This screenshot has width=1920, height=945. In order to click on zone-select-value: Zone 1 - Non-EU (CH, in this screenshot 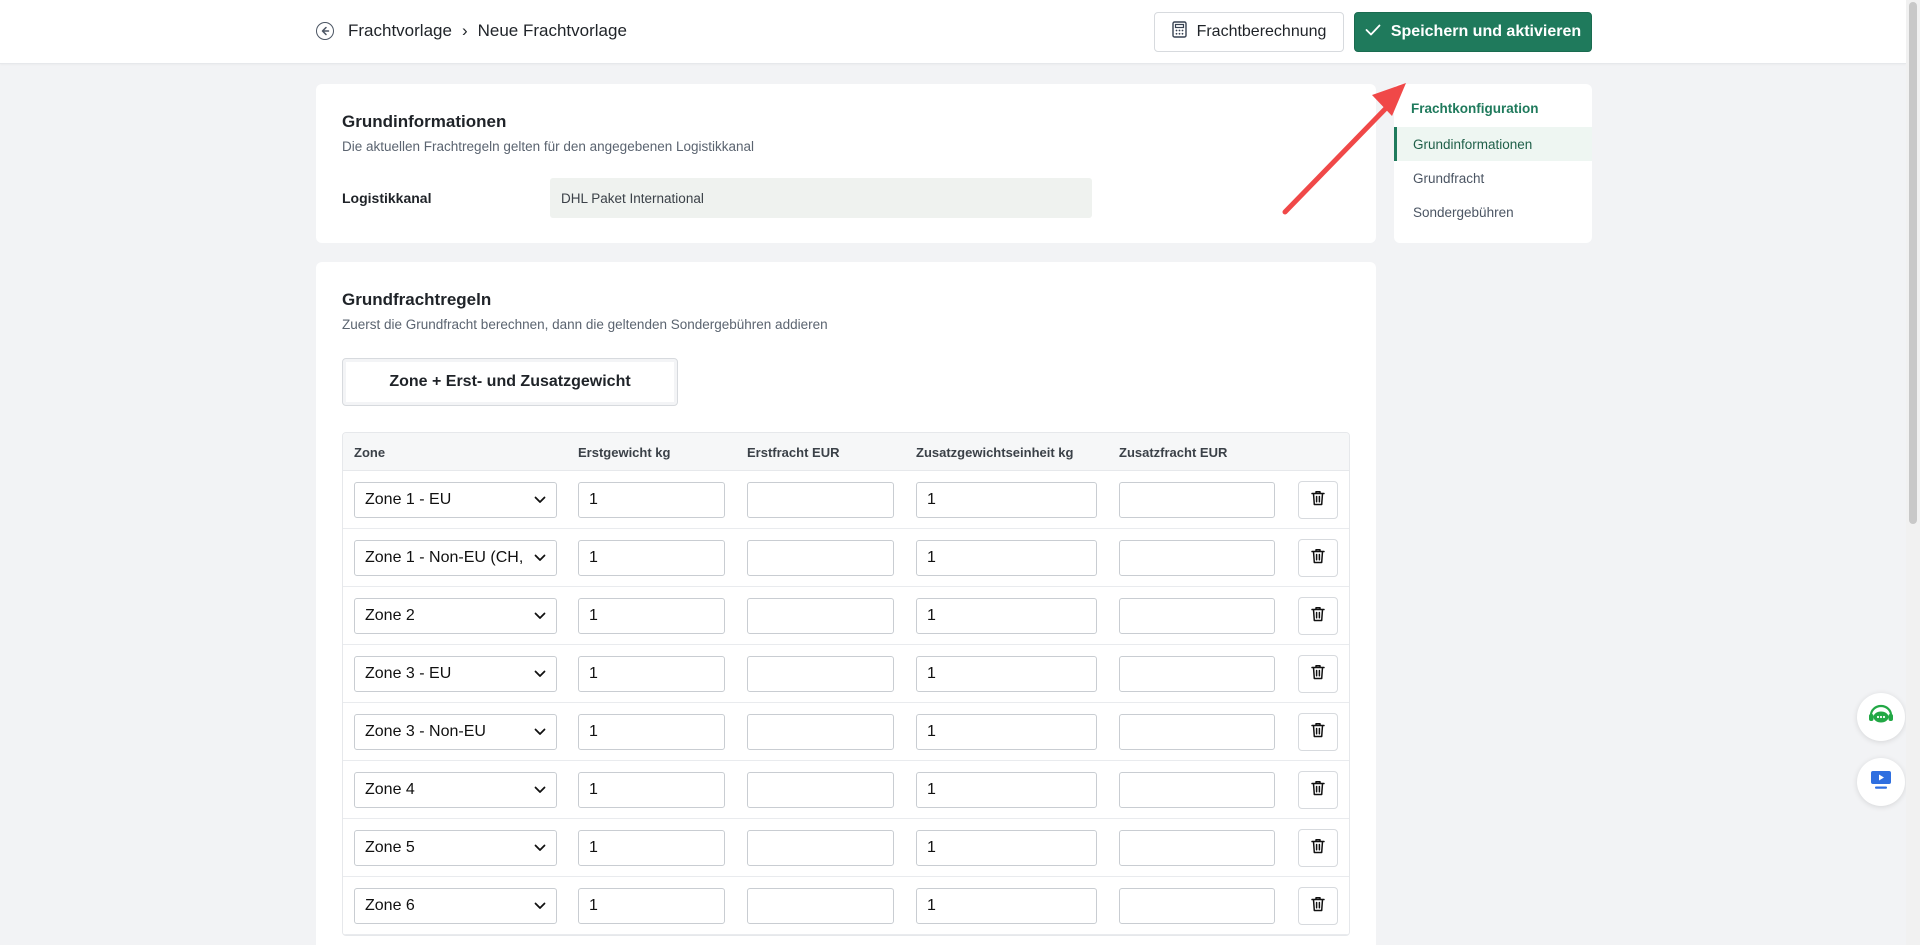, I will do `click(444, 557)`.